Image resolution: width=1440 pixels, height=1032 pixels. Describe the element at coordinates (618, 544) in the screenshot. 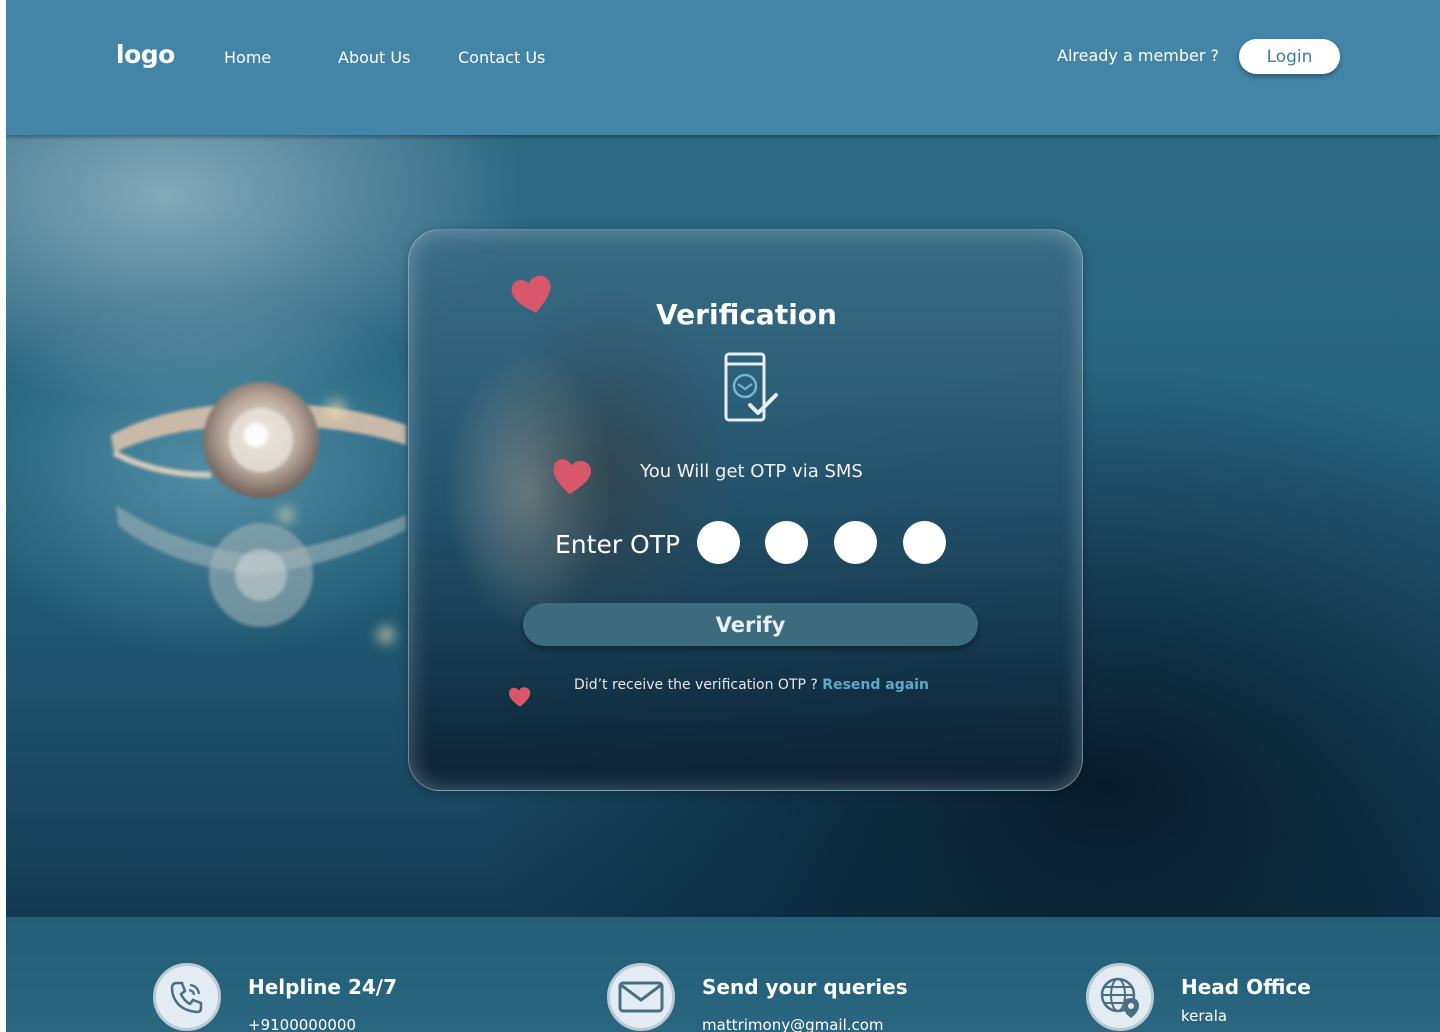

I see `enter-otp-label: Enter OTP` at that location.